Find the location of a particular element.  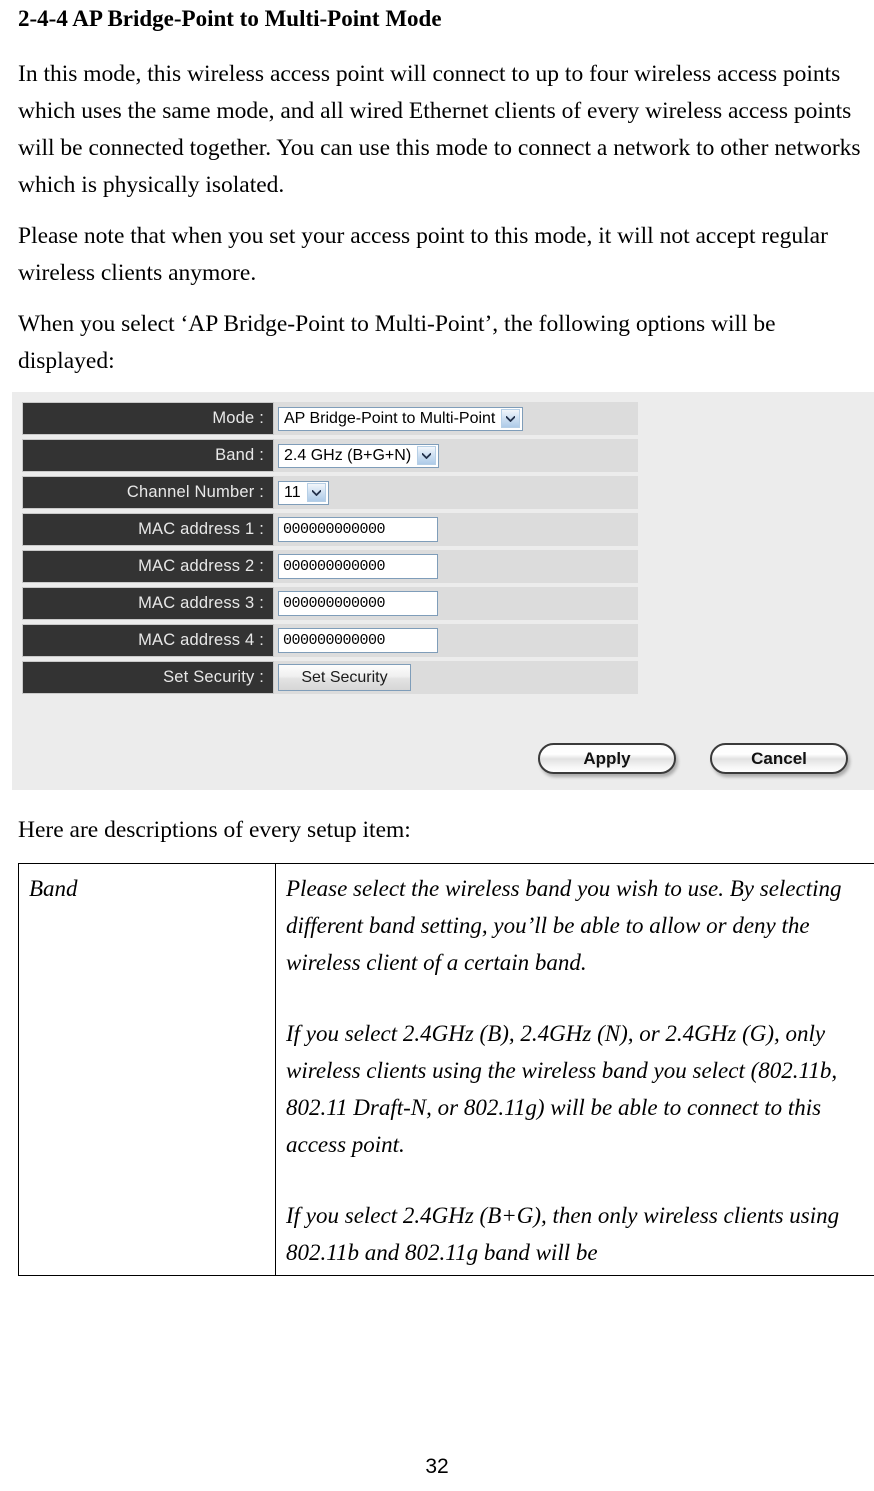

mode-select-value: AP Bridge-Point to Multi-Point is located at coordinates (392, 419).